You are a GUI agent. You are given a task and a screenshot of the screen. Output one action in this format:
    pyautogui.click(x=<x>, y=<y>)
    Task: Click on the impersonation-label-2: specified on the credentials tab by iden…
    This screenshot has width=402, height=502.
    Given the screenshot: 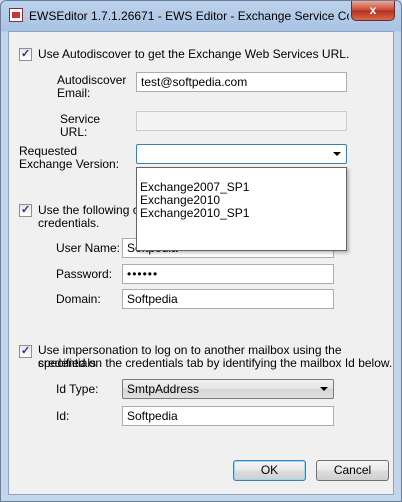 What is the action you would take?
    pyautogui.click(x=215, y=363)
    